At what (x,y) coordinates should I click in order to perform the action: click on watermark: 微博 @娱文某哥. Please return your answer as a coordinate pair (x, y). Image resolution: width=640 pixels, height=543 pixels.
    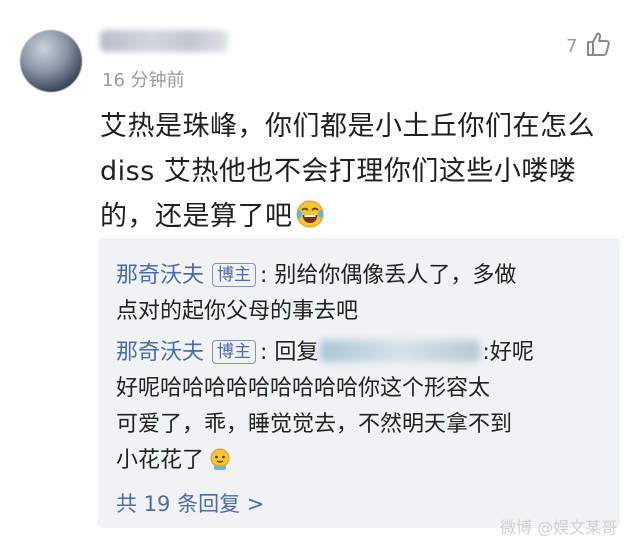
    Looking at the image, I should click on (559, 527).